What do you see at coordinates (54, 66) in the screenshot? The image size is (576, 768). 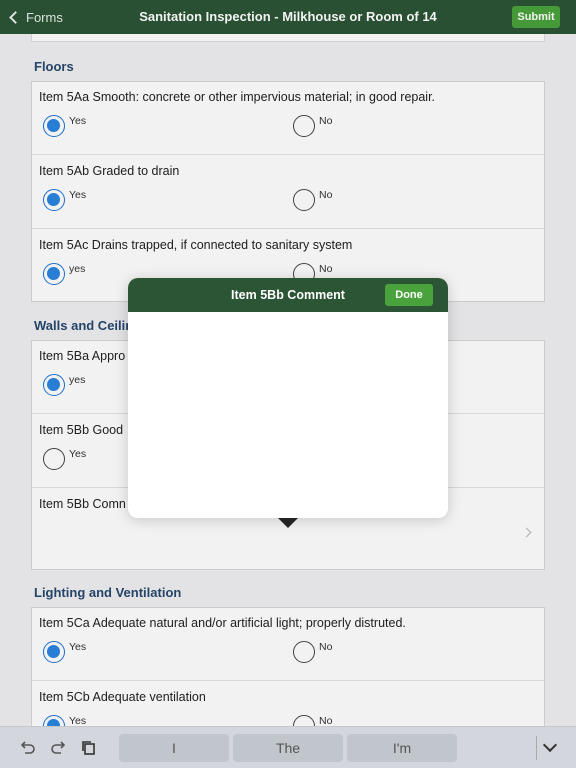 I see `section-title-floors: Floors` at bounding box center [54, 66].